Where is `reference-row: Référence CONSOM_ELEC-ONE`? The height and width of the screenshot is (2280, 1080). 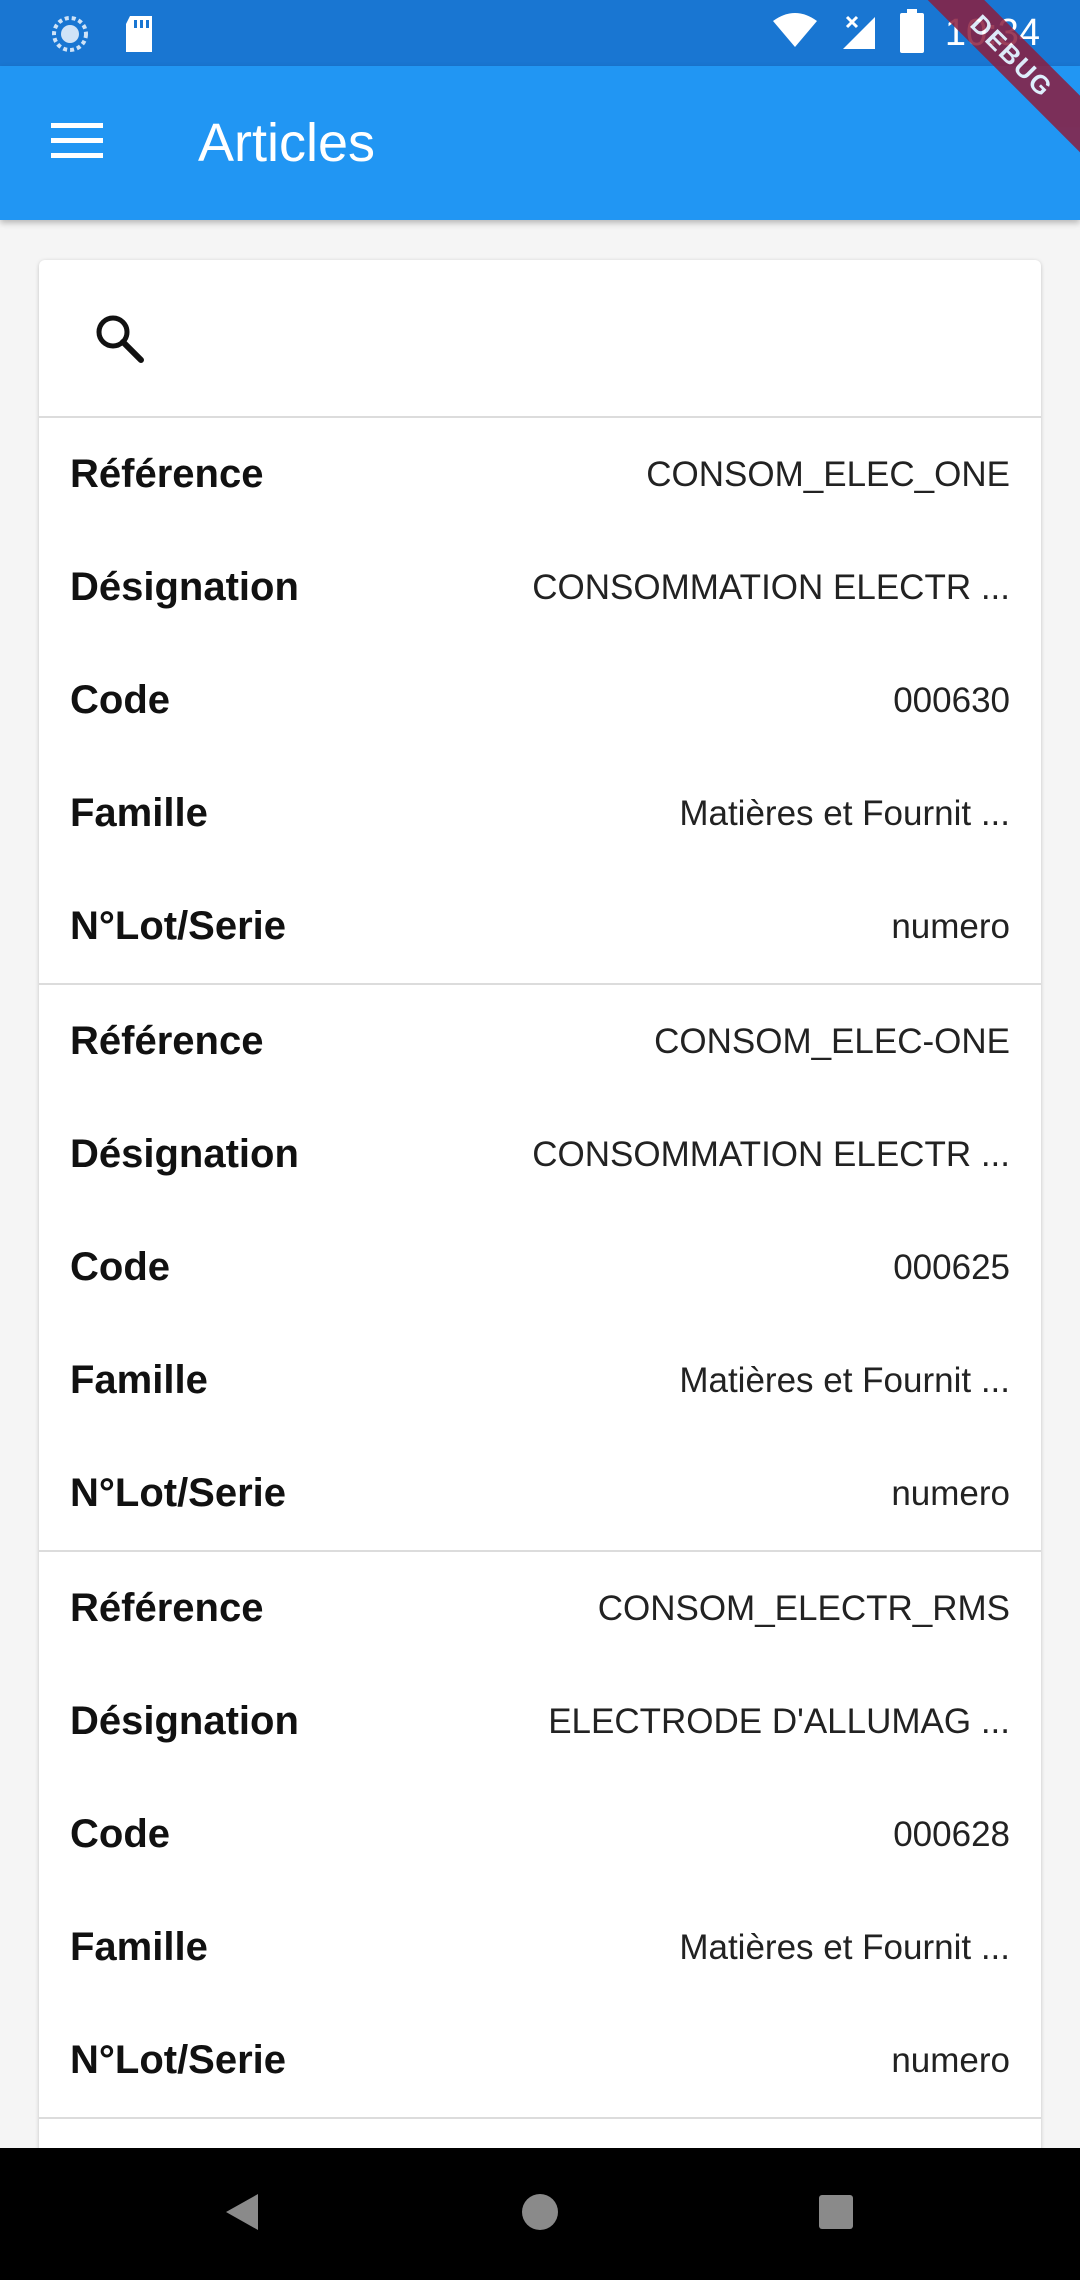 reference-row: Référence CONSOM_ELEC-ONE is located at coordinates (540, 1041).